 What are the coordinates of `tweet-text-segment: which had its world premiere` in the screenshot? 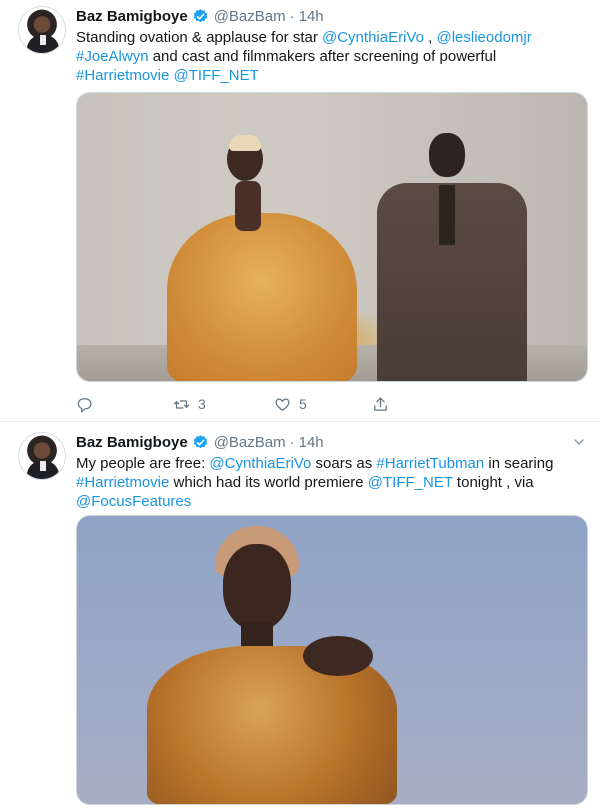 It's located at (268, 482).